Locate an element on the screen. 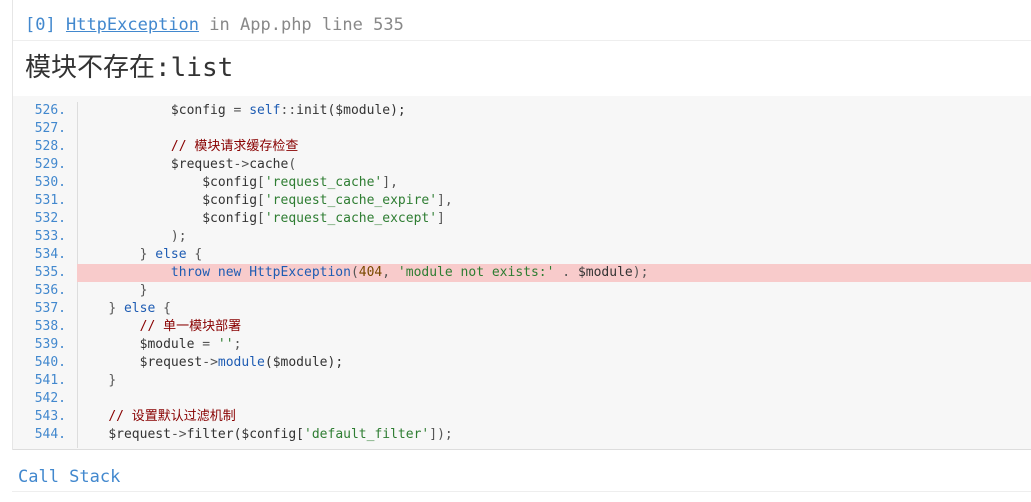  line-number: 541. is located at coordinates (50, 380).